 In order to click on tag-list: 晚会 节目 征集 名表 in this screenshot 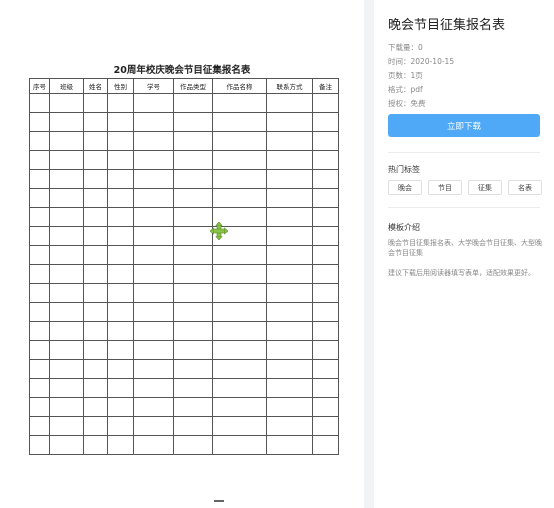, I will do `click(465, 187)`.